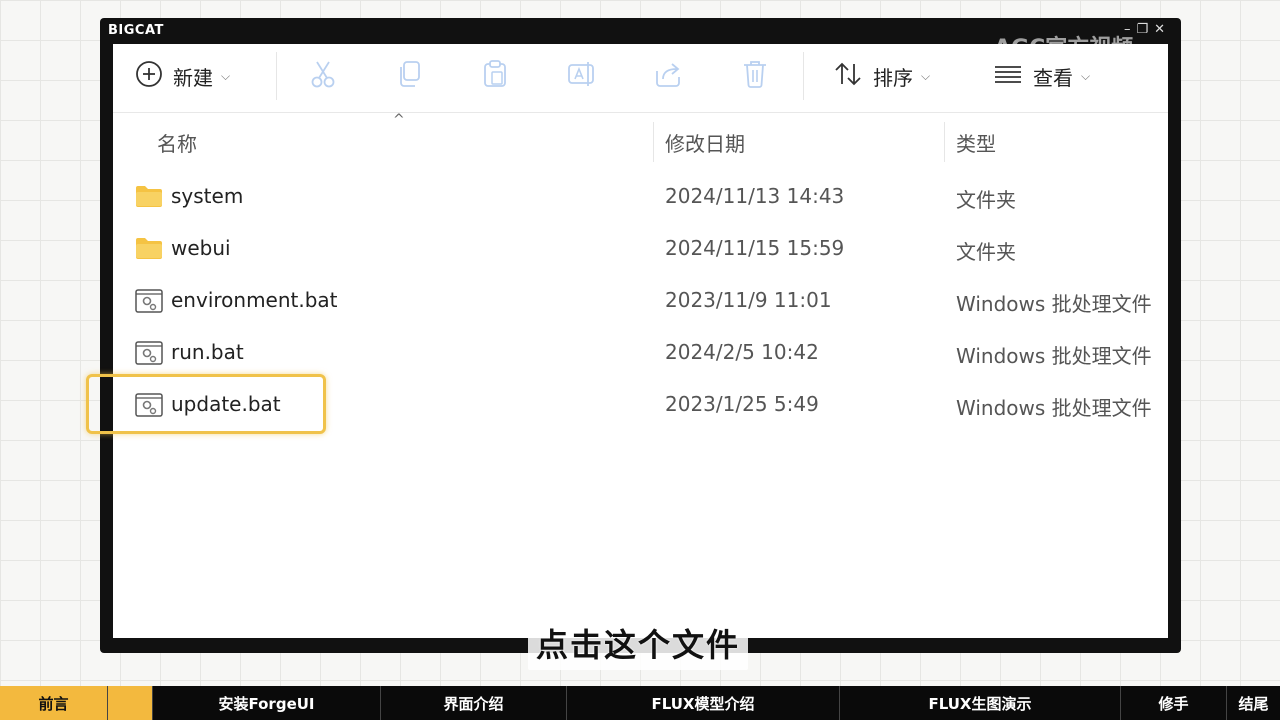 Image resolution: width=1280 pixels, height=720 pixels. I want to click on file-name: run.bat, so click(207, 352).